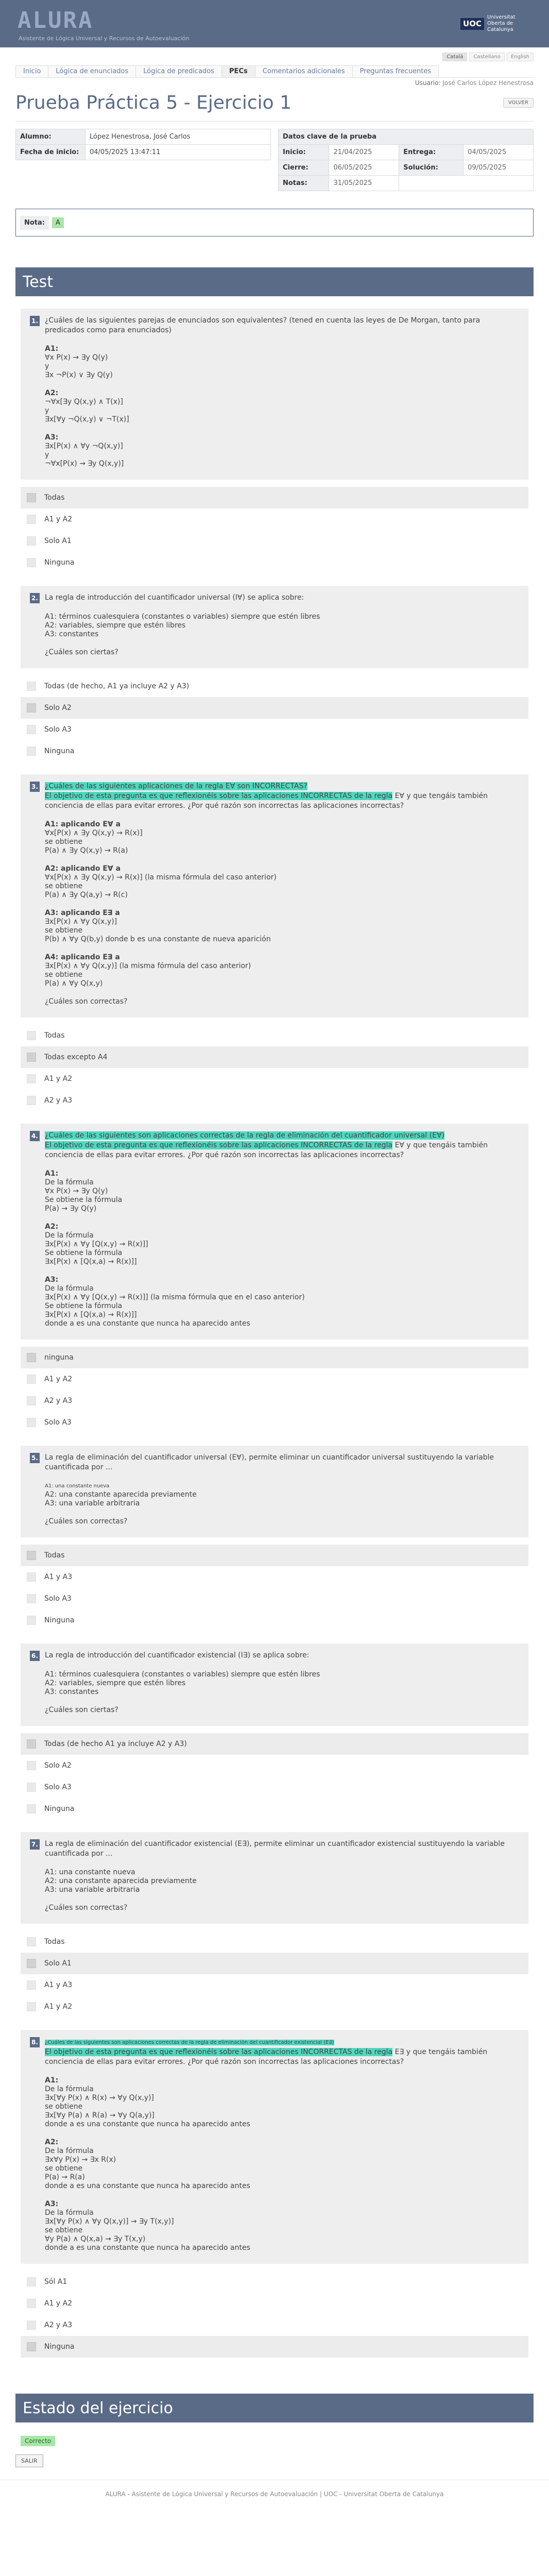  I want to click on statement-line: y, so click(47, 366).